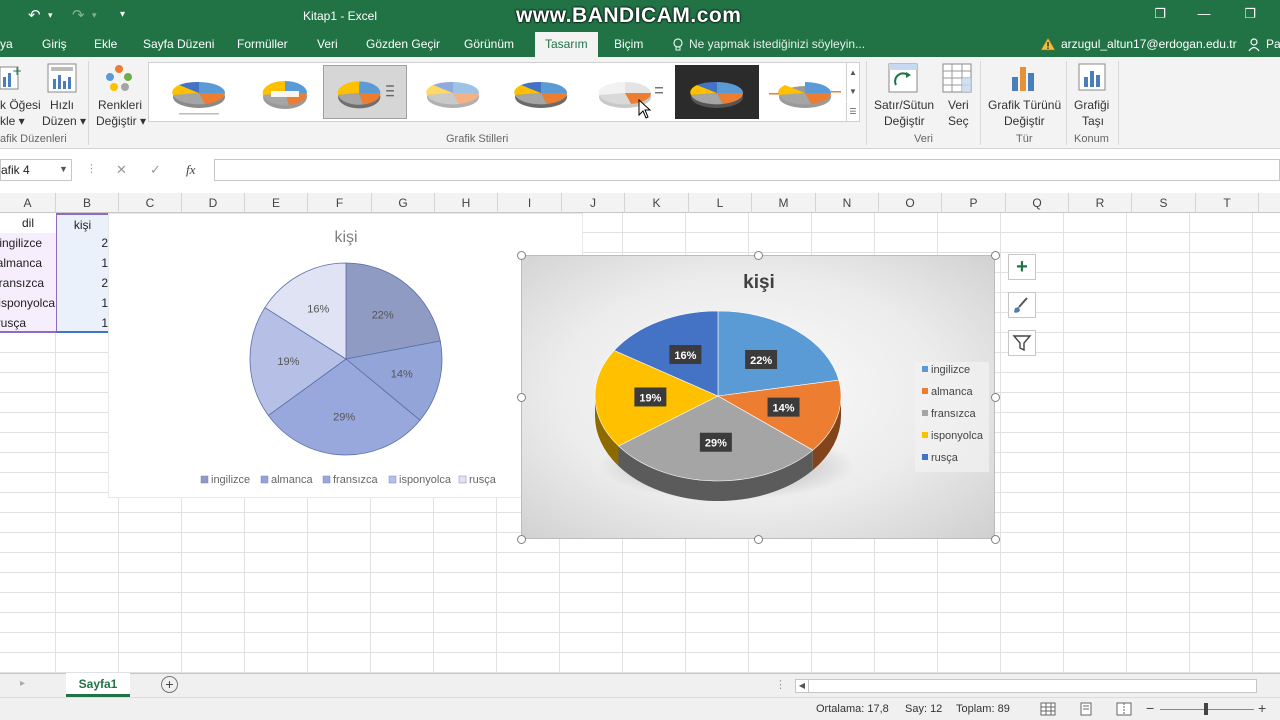 This screenshot has height=720, width=1280. I want to click on cell-b6: 1, so click(82, 323).